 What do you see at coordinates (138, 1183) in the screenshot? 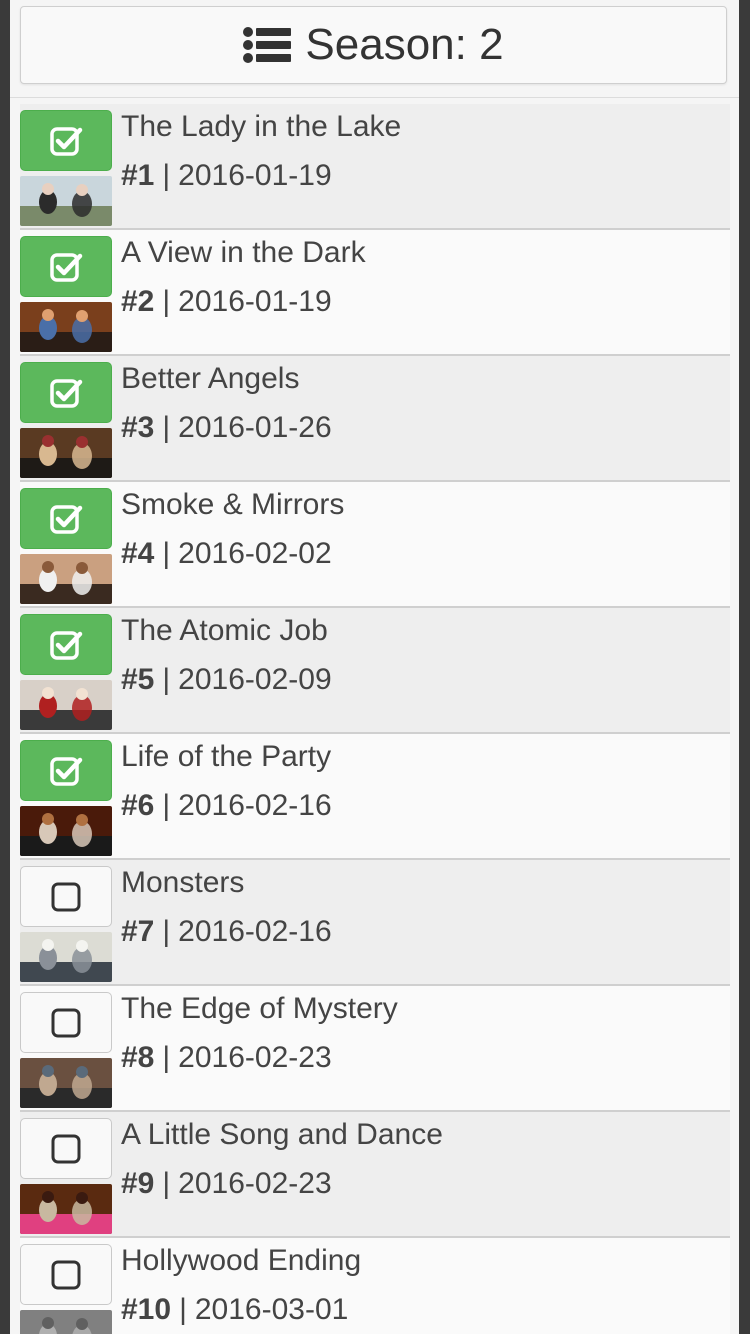
I see `episode-number: #9` at bounding box center [138, 1183].